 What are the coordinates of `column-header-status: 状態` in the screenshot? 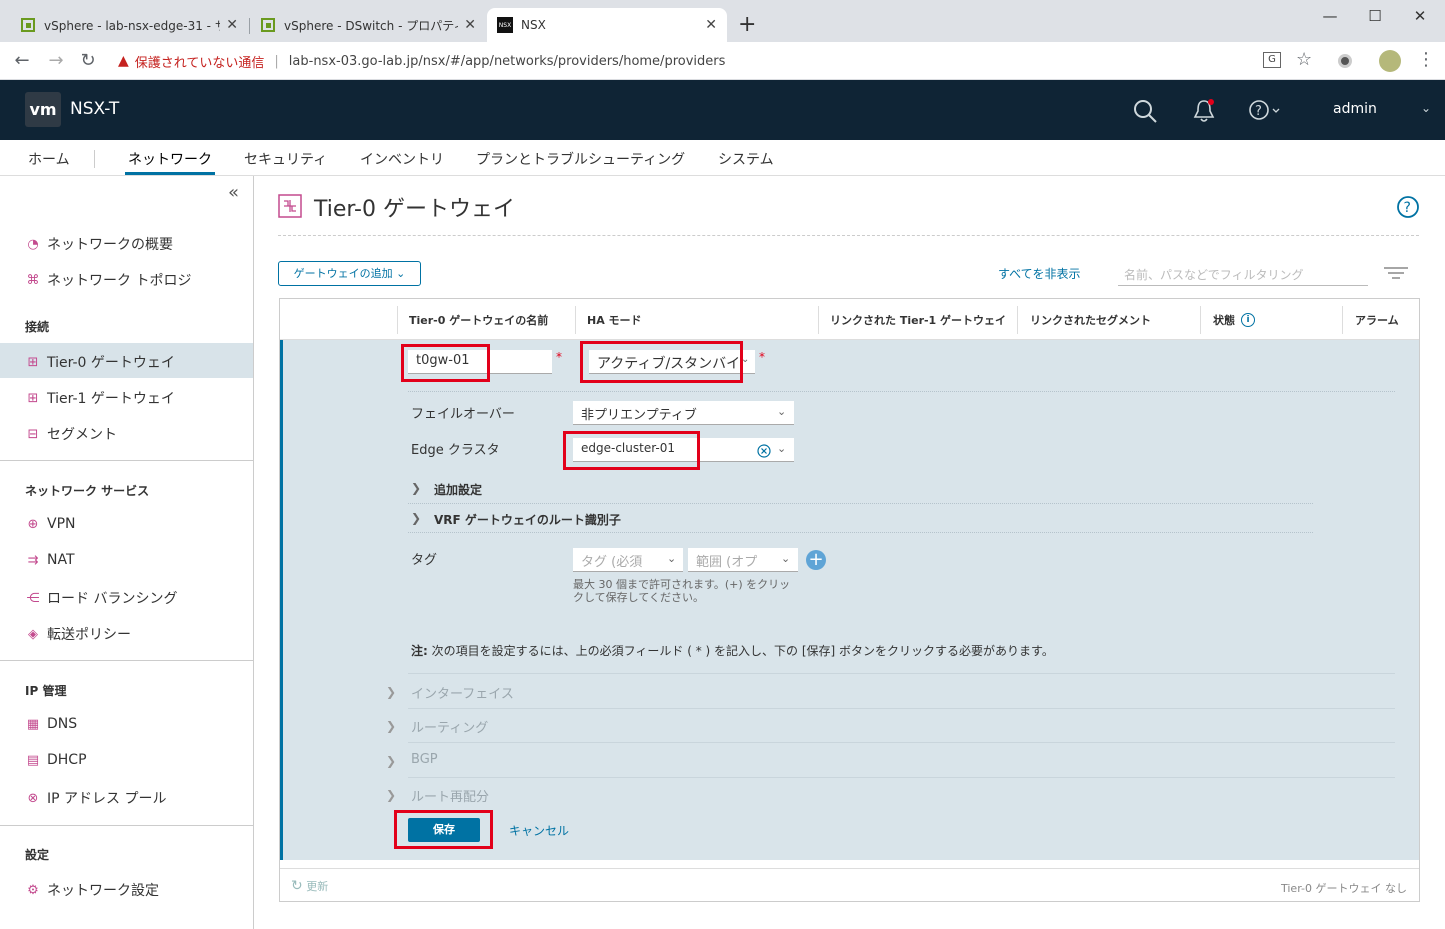 It's located at (1224, 320).